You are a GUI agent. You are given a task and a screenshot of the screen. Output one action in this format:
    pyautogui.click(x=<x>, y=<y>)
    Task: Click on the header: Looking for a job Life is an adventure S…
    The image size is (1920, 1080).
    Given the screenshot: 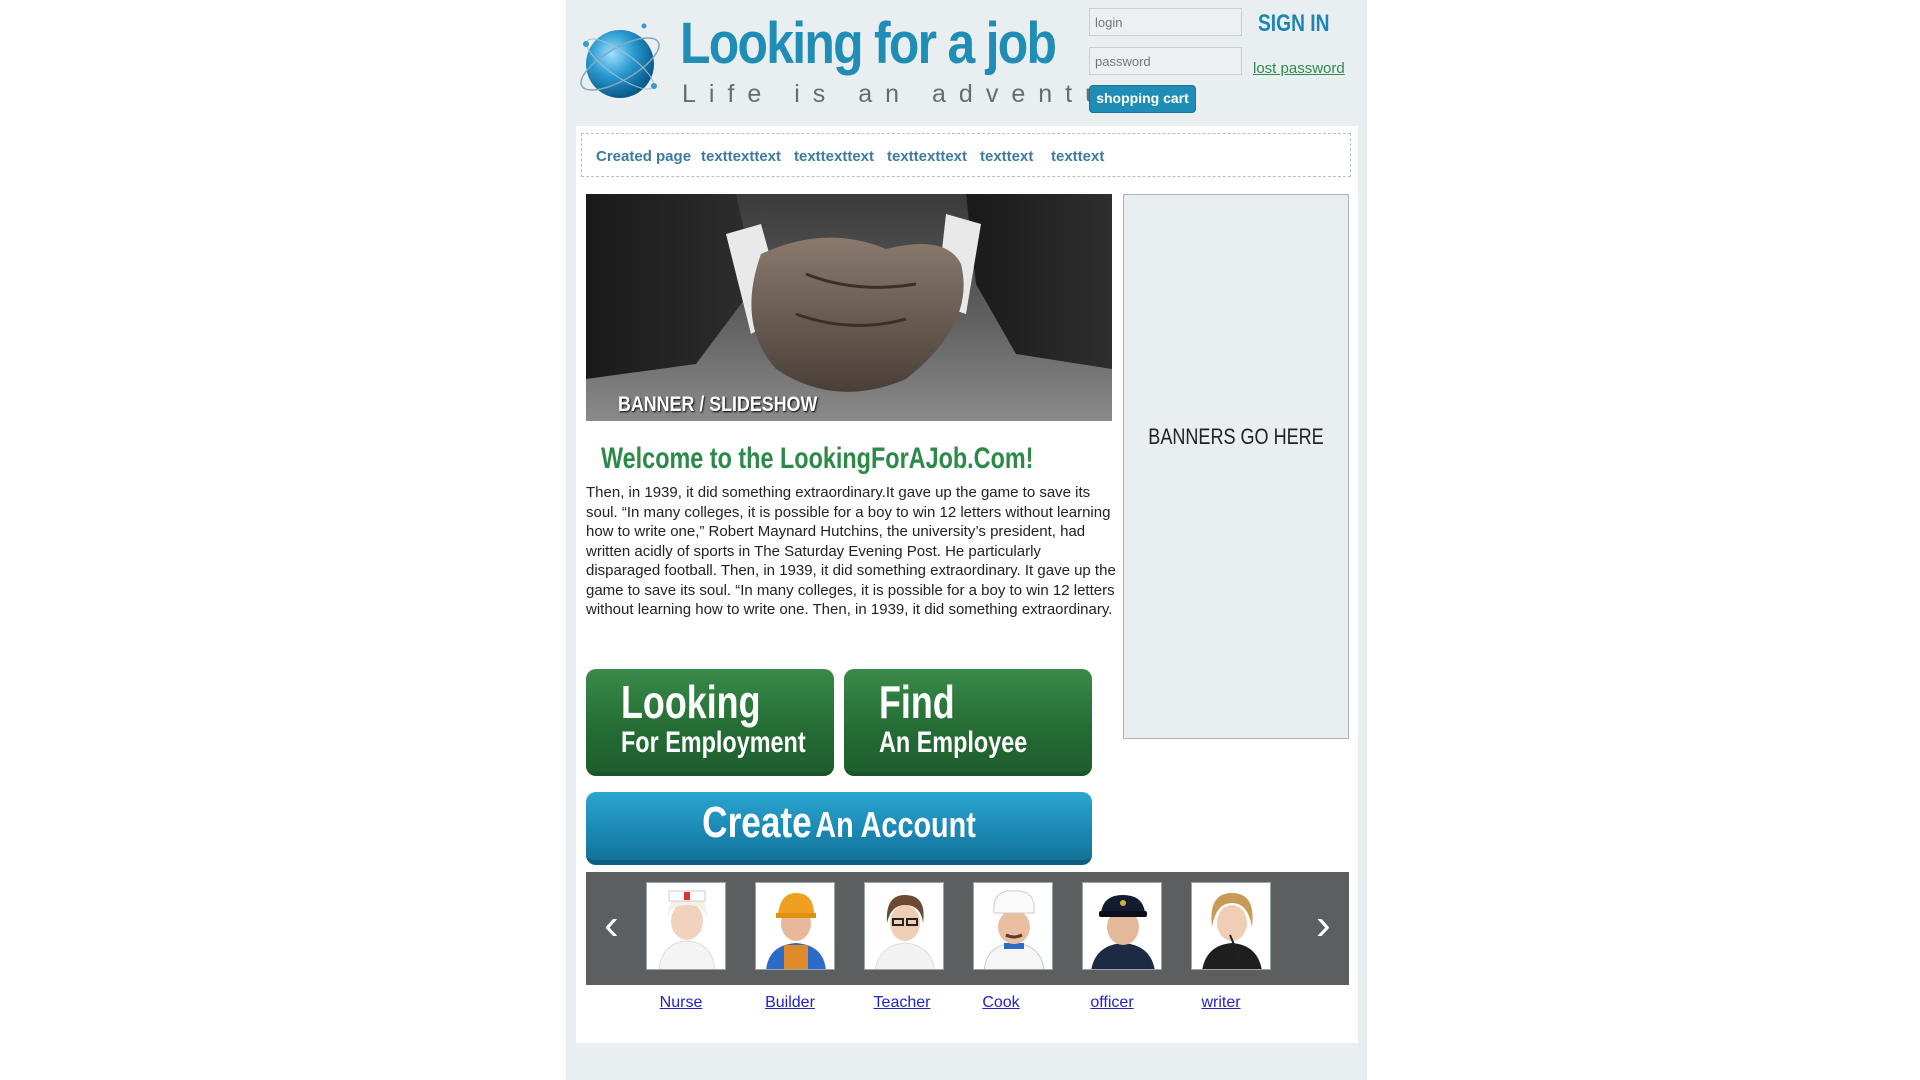 What is the action you would take?
    pyautogui.click(x=966, y=61)
    